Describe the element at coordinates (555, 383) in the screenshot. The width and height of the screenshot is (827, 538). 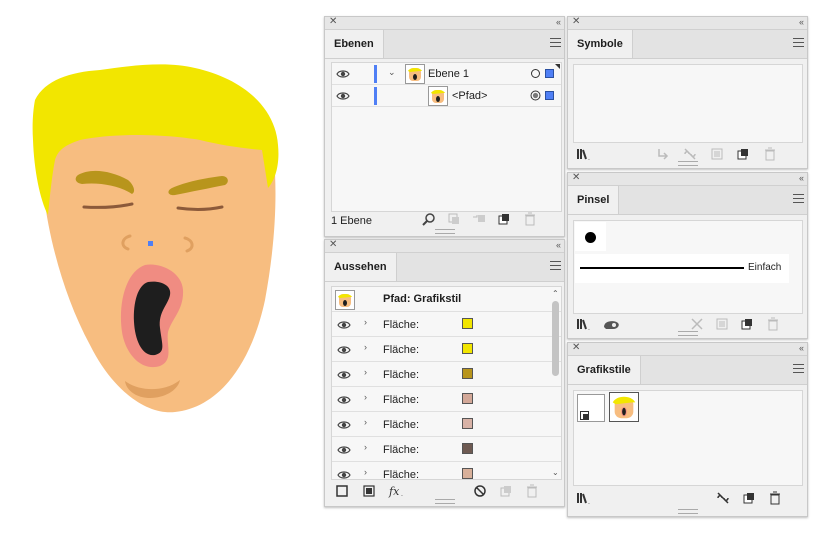
I see `scrollbar-track: ⌃ ⌄` at that location.